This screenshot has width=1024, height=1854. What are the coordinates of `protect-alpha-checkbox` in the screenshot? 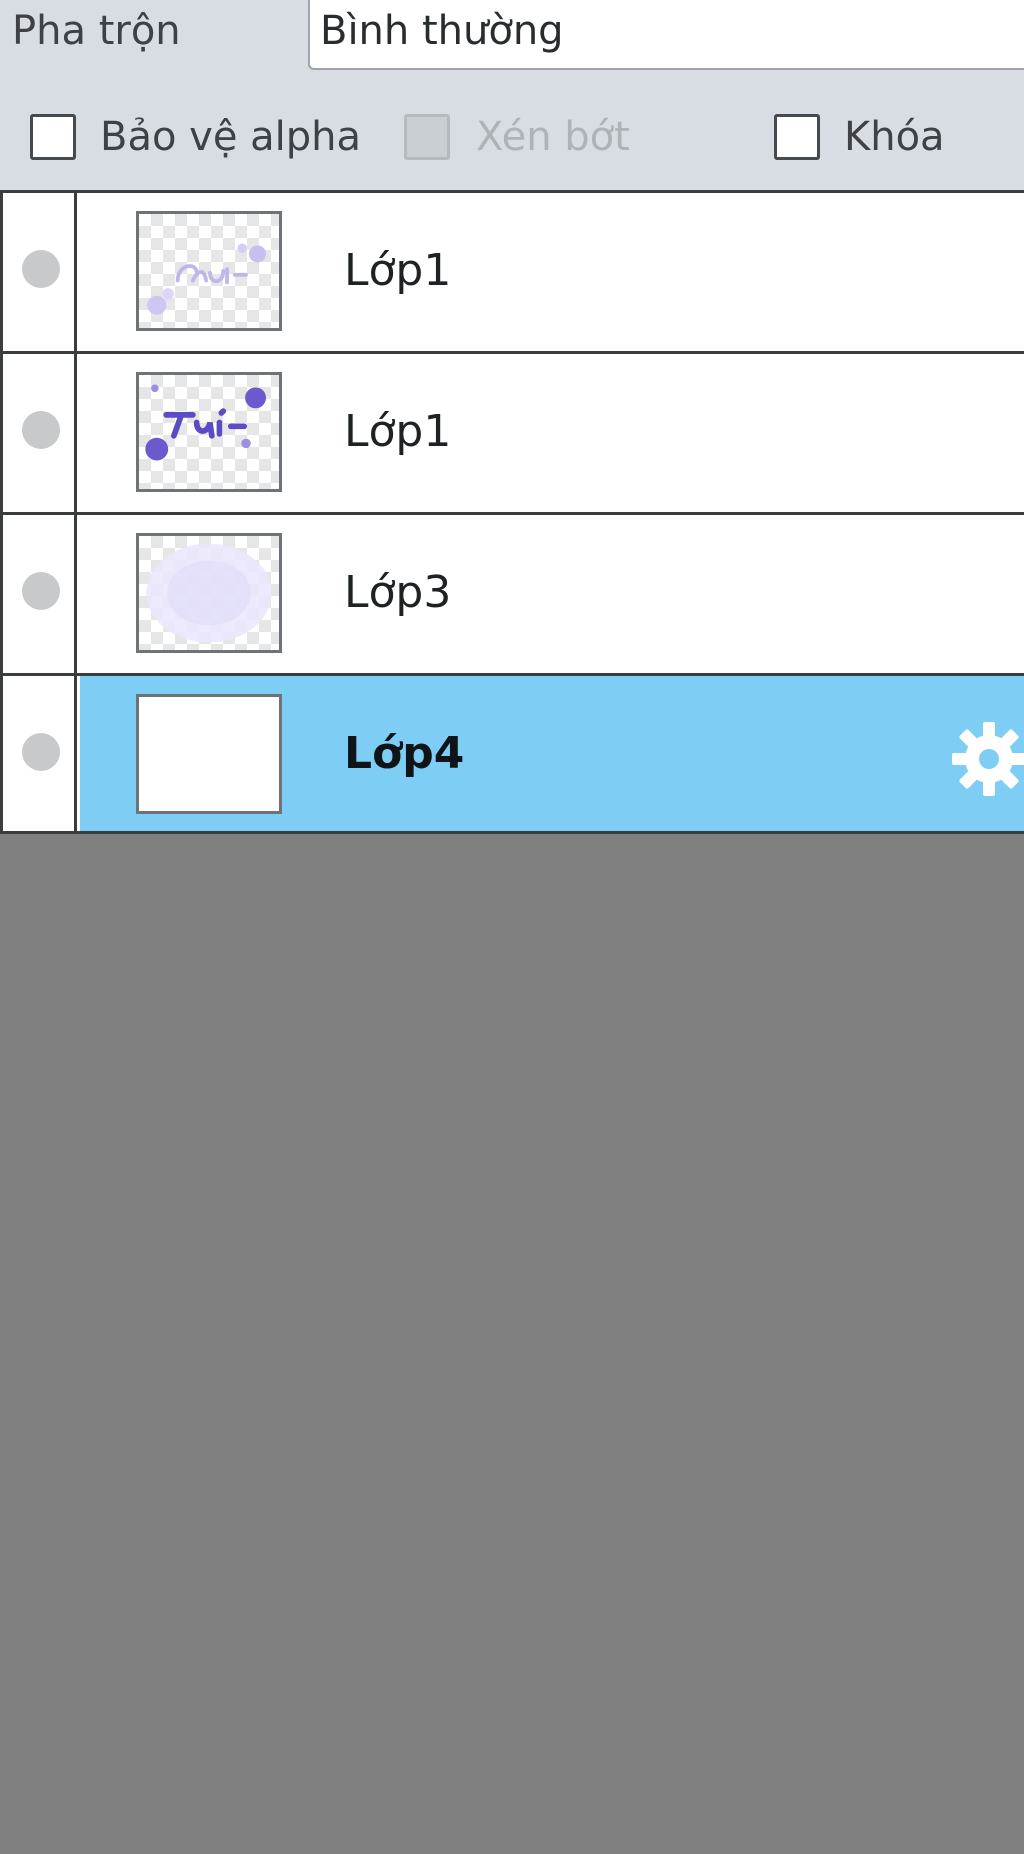 It's located at (53, 137).